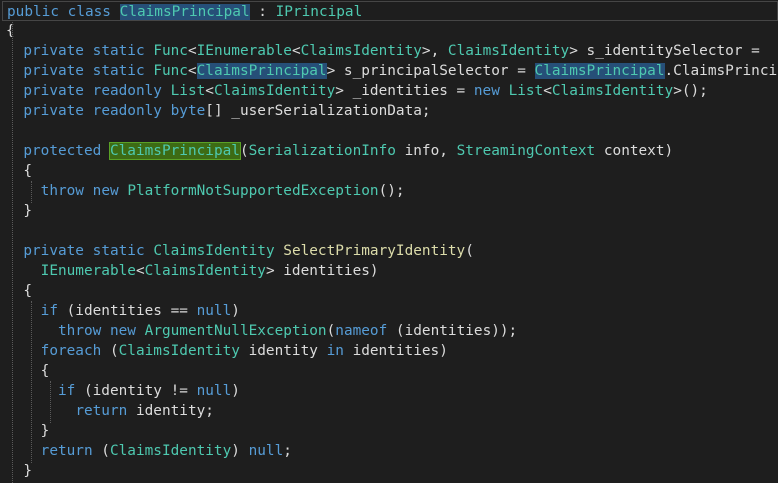  I want to click on code-token: }, so click(19, 471).